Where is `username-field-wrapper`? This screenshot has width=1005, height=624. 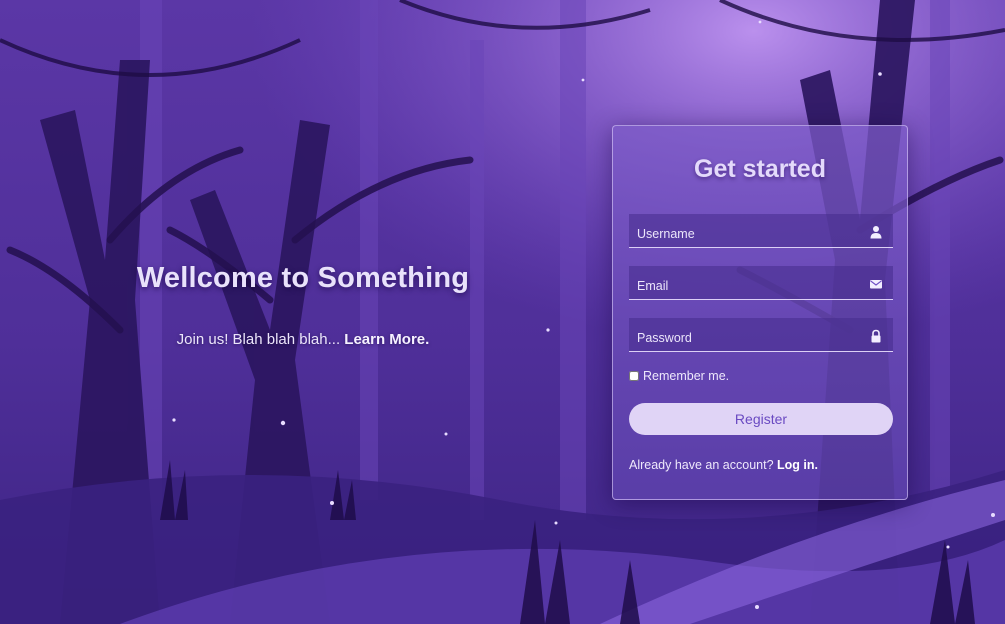
username-field-wrapper is located at coordinates (761, 231).